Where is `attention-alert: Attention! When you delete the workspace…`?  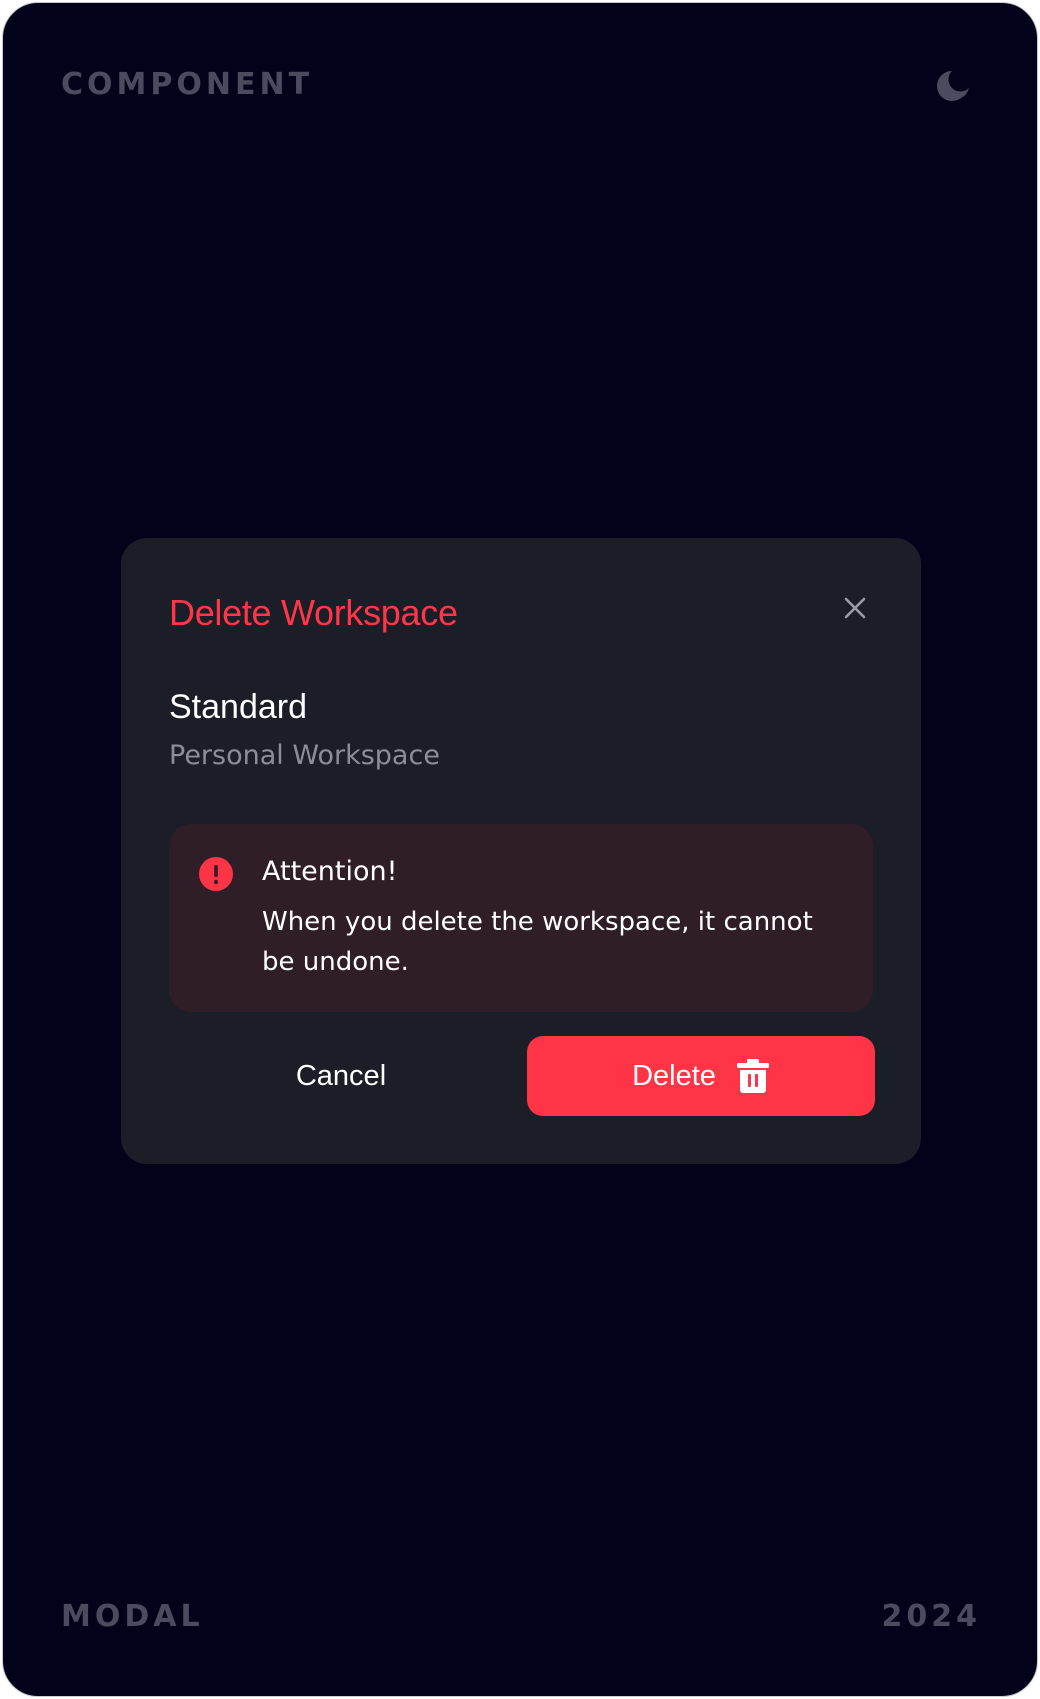 attention-alert: Attention! When you delete the workspace… is located at coordinates (521, 918).